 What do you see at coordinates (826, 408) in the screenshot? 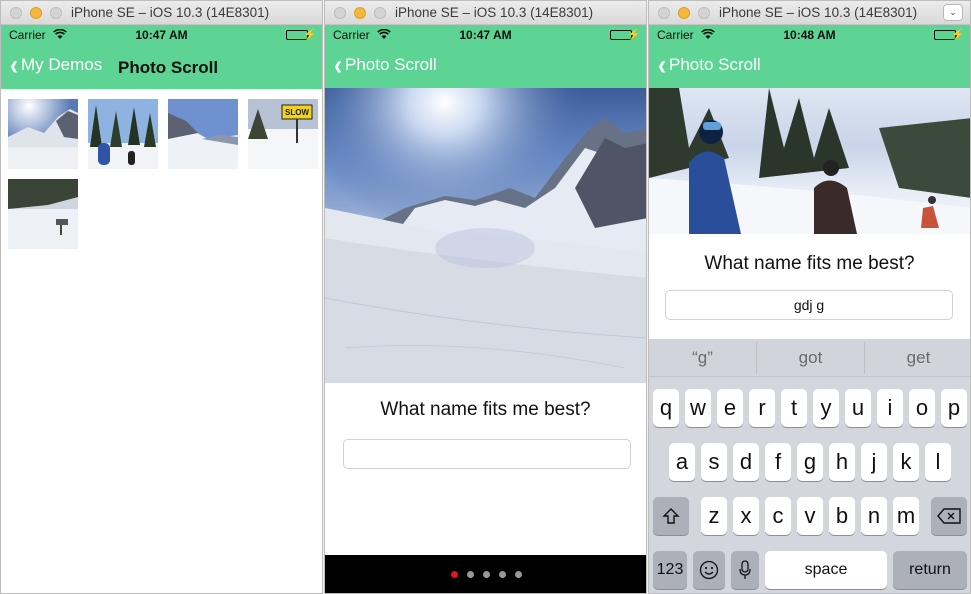
I see `key-y: y` at bounding box center [826, 408].